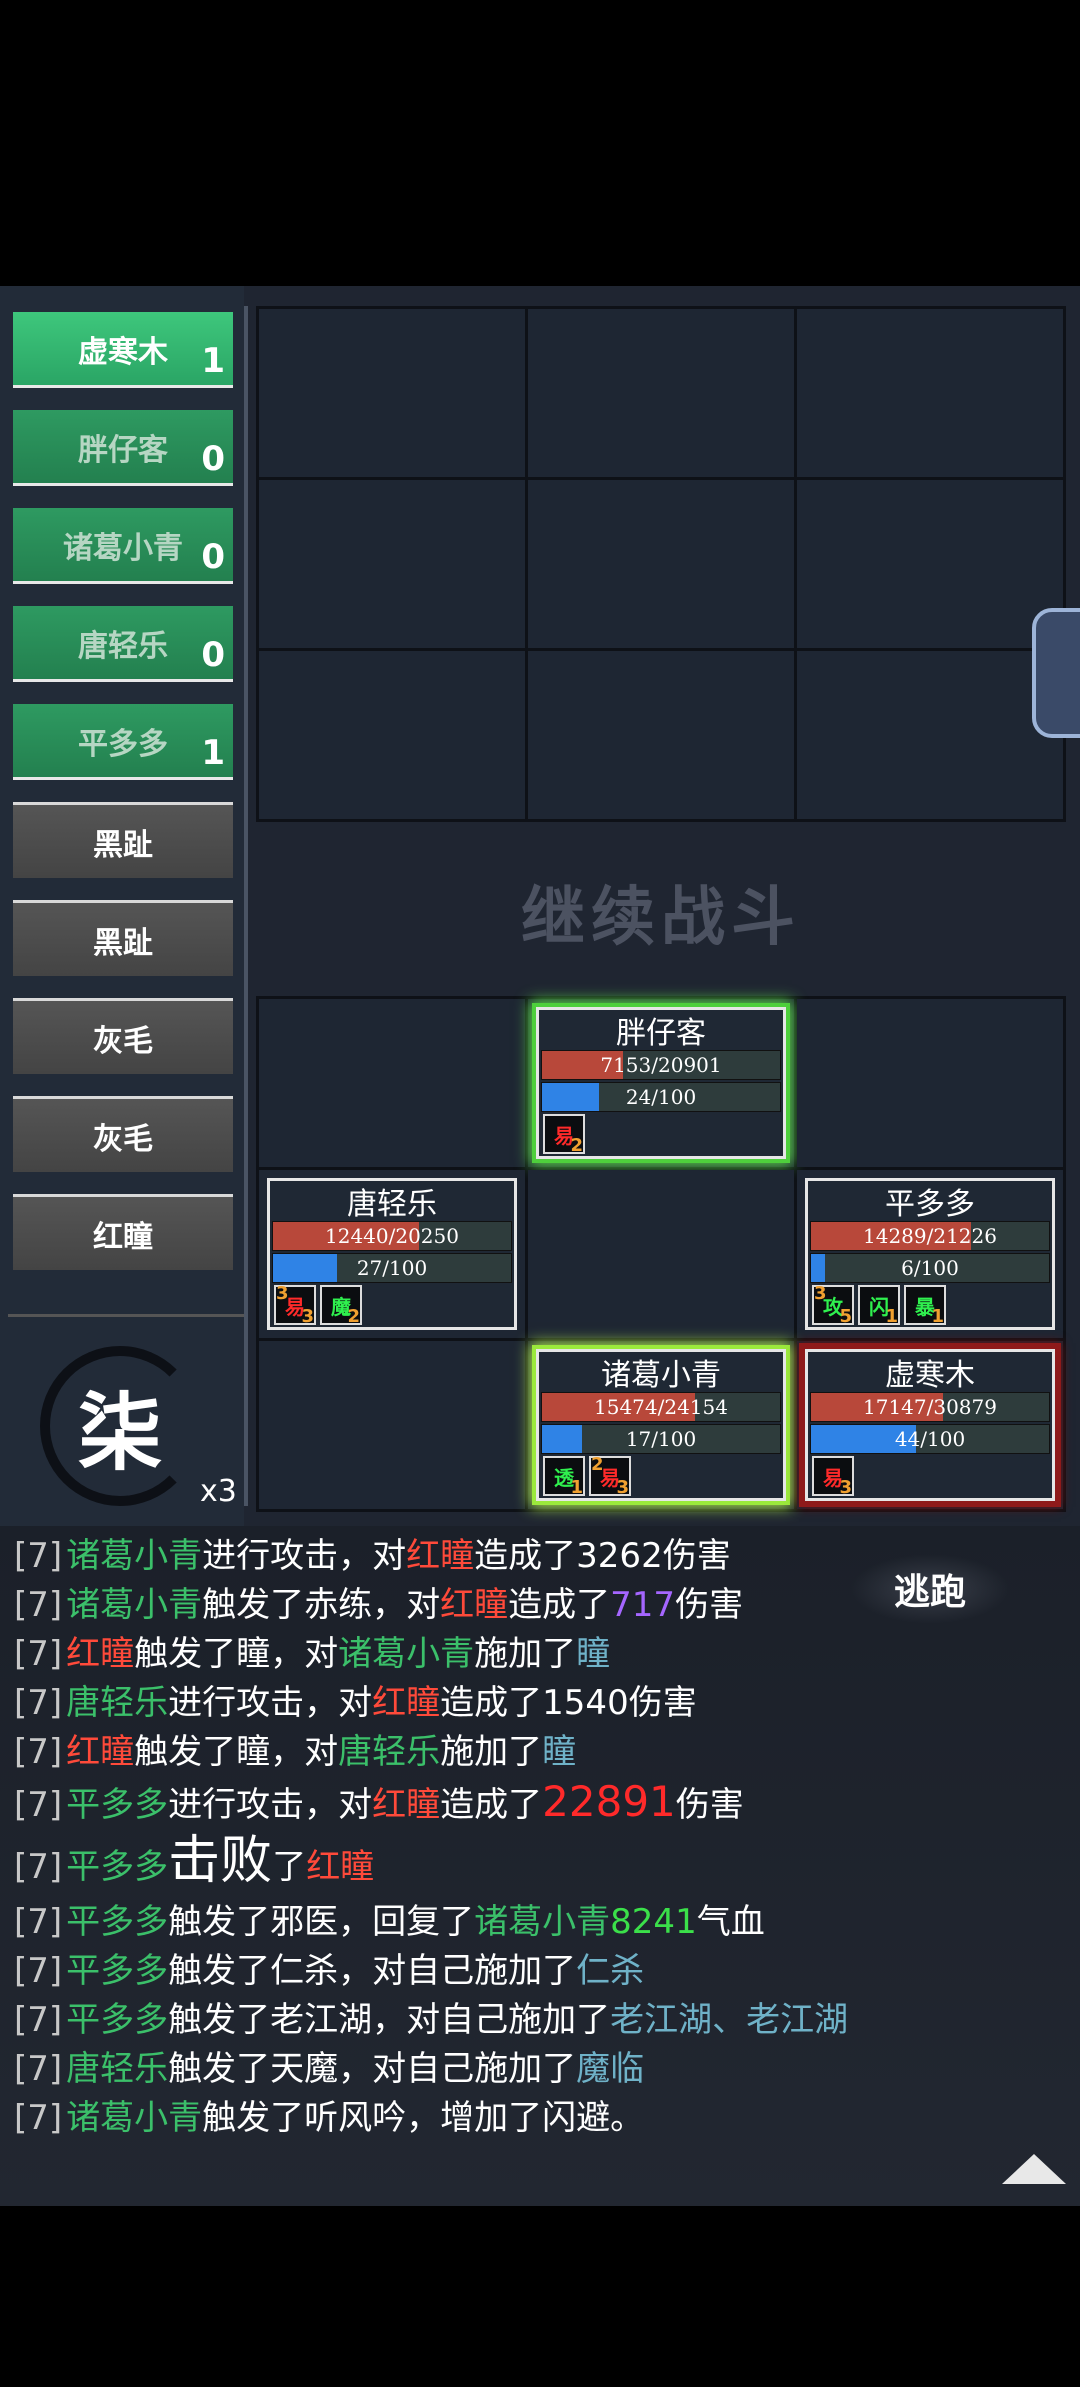  I want to click on energy-bar: 24/100, so click(661, 1097).